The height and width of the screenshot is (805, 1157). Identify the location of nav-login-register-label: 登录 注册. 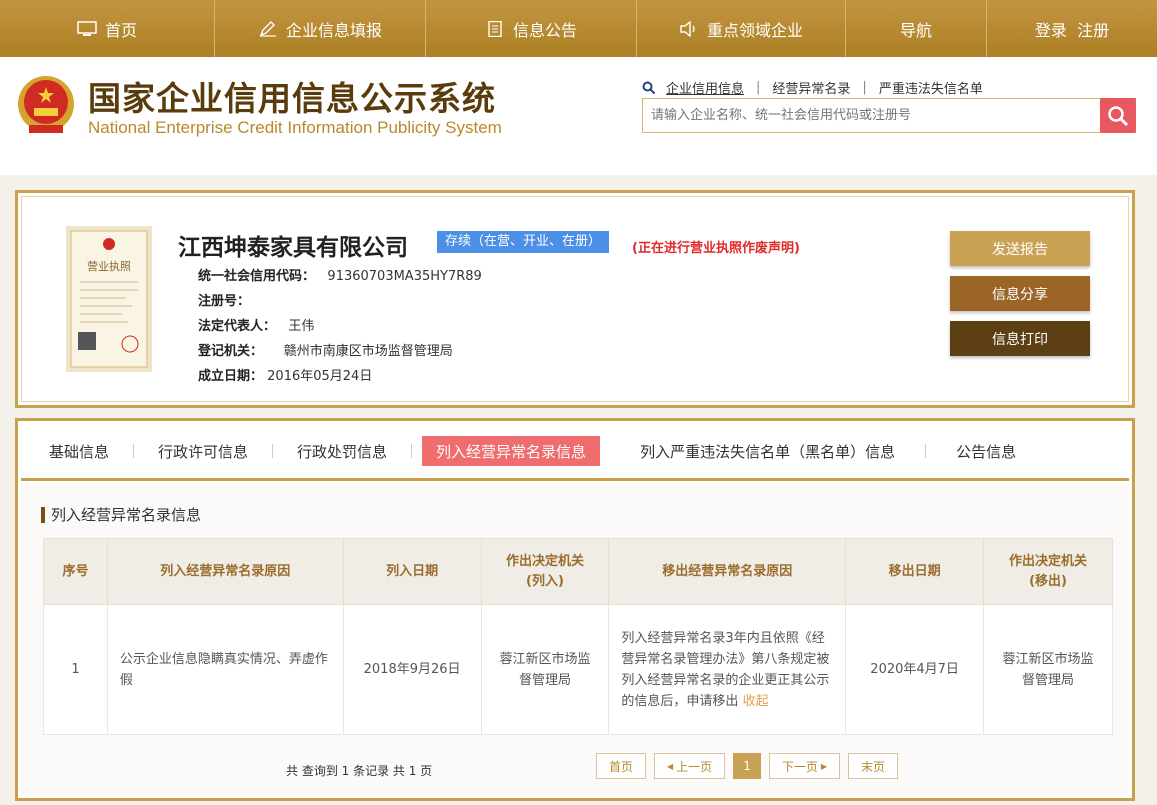
(1072, 30).